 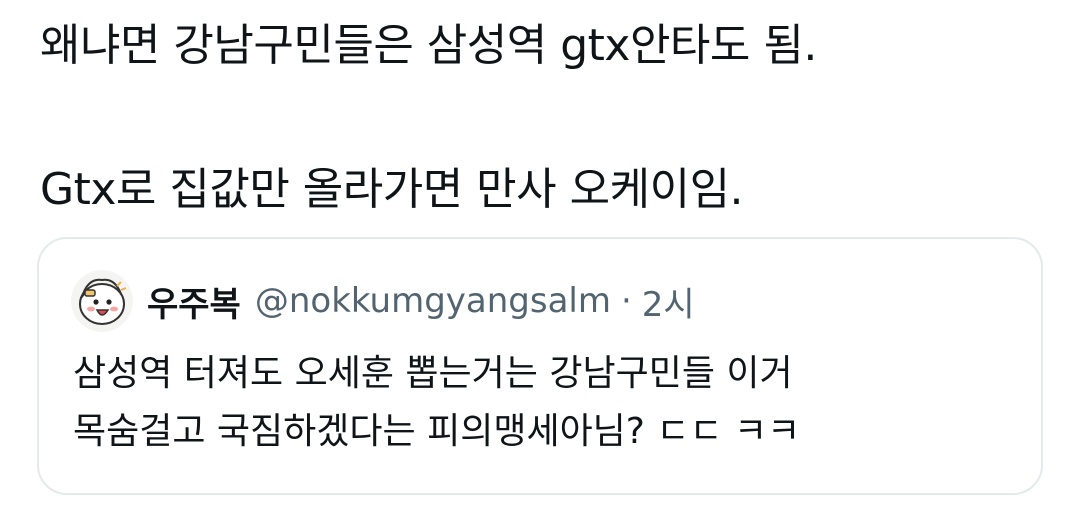 I want to click on quote-text-line-1: 삼성역 터져도 오세훈 뽑는거는 강남구민들 이거, so click(x=433, y=373).